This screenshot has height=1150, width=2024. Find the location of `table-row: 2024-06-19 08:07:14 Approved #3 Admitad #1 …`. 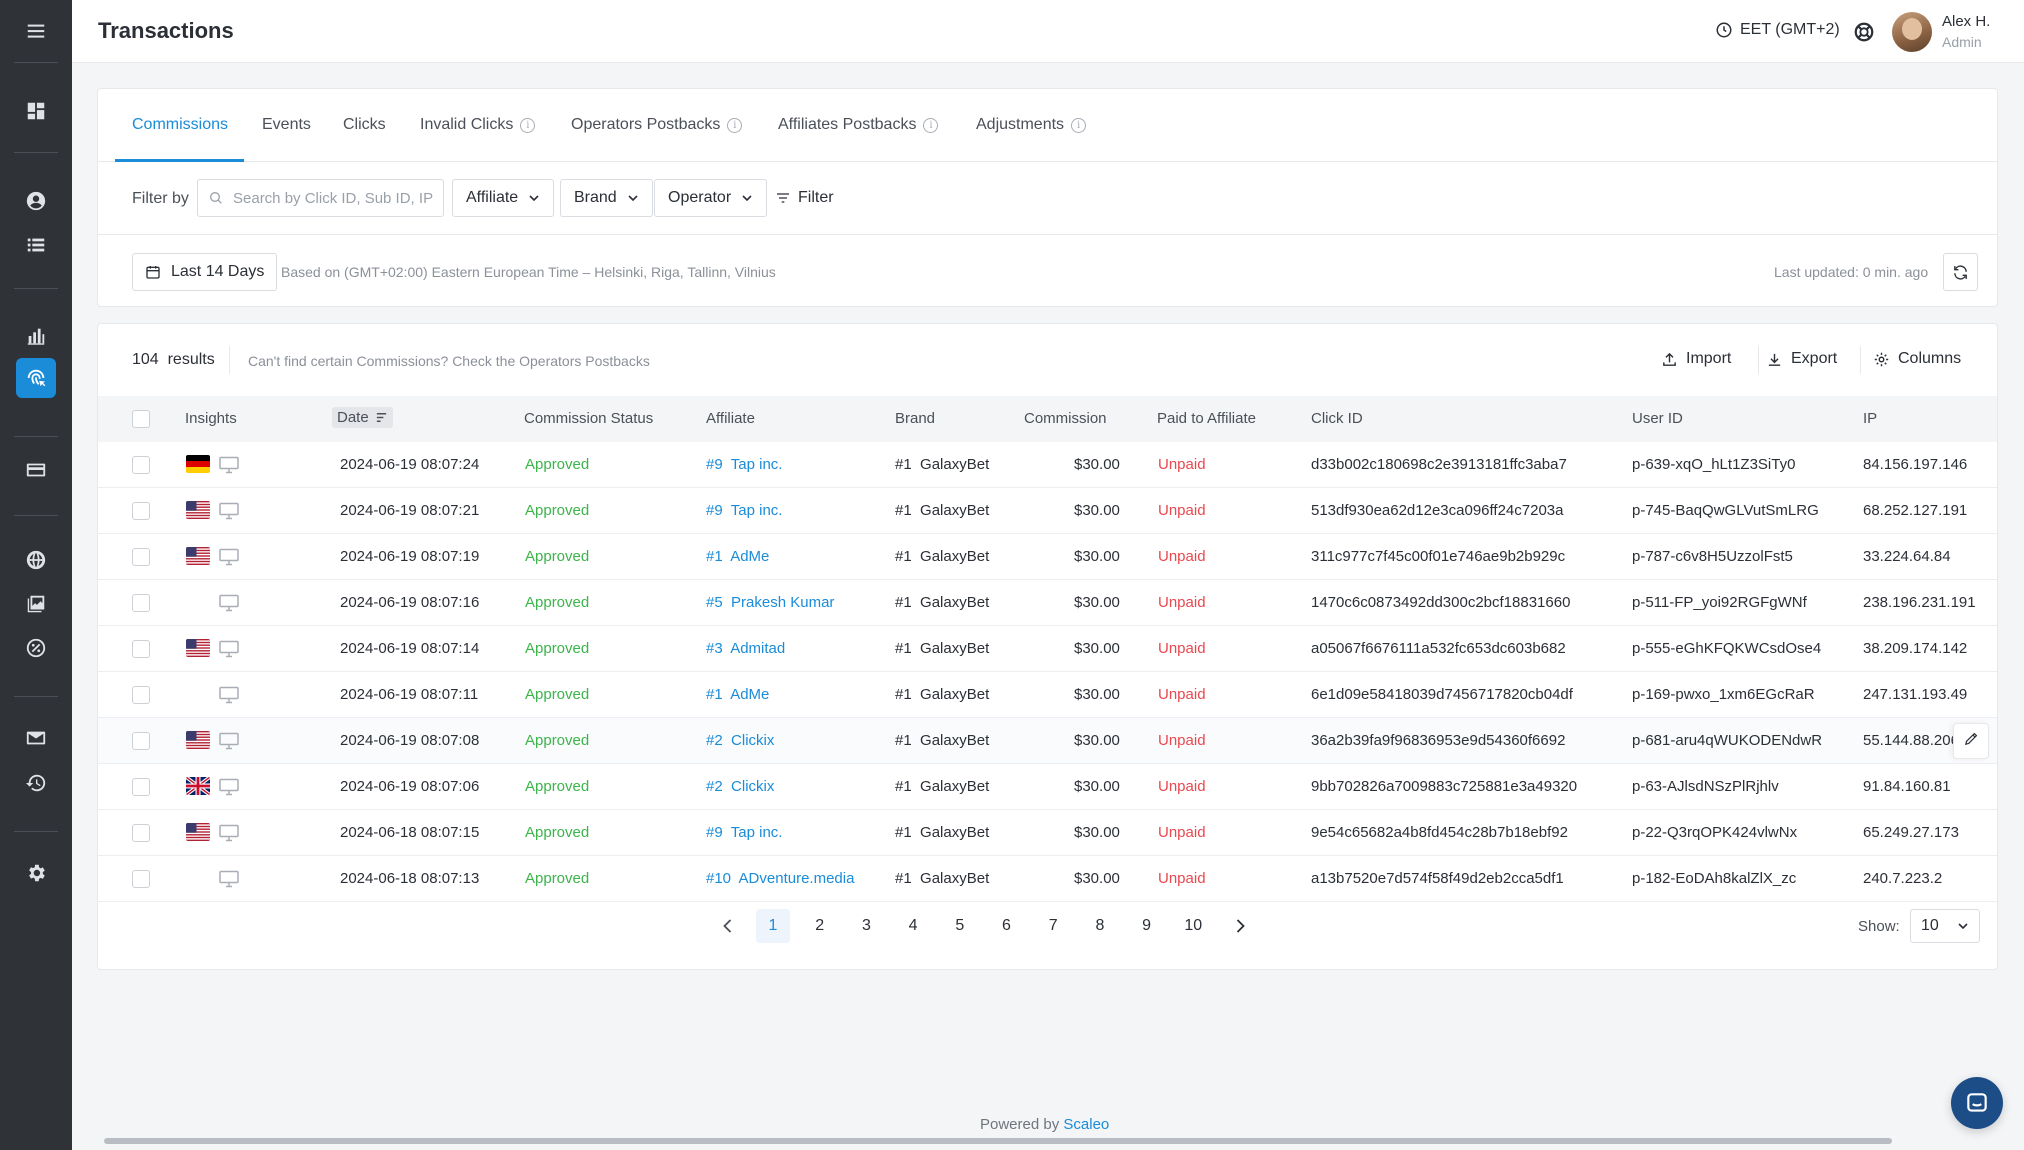

table-row: 2024-06-19 08:07:14 Approved #3 Admitad #1 … is located at coordinates (1047, 649).